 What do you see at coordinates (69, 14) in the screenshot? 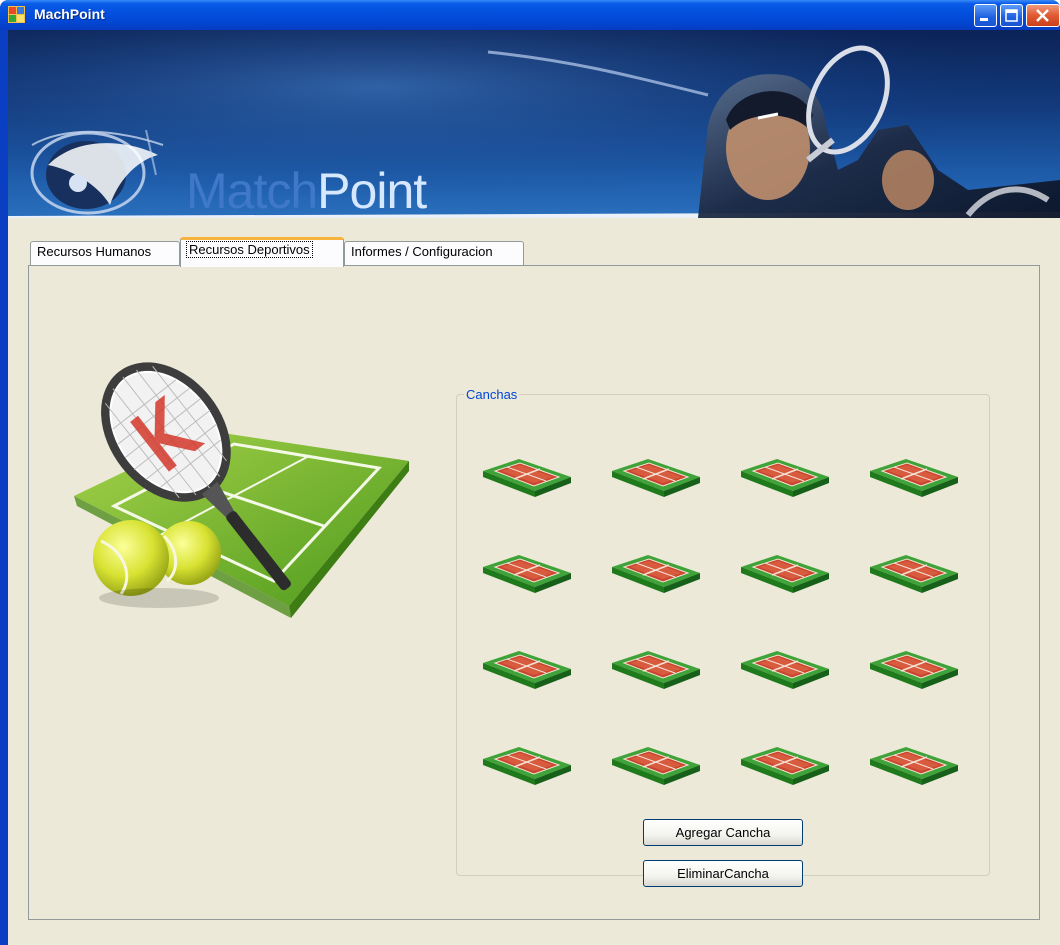
I see `window-title: MachPoint` at bounding box center [69, 14].